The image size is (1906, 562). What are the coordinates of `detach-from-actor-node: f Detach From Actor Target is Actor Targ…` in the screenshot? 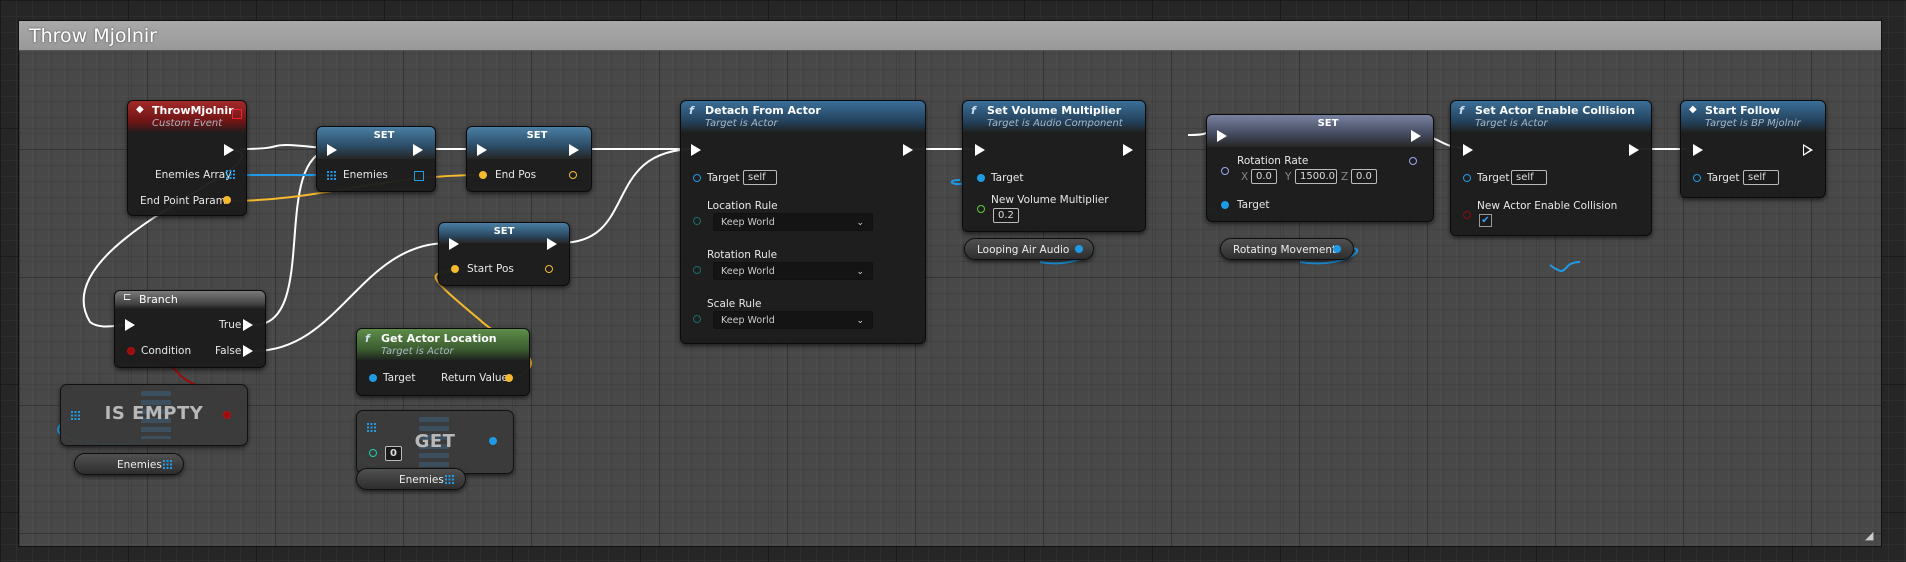 It's located at (803, 222).